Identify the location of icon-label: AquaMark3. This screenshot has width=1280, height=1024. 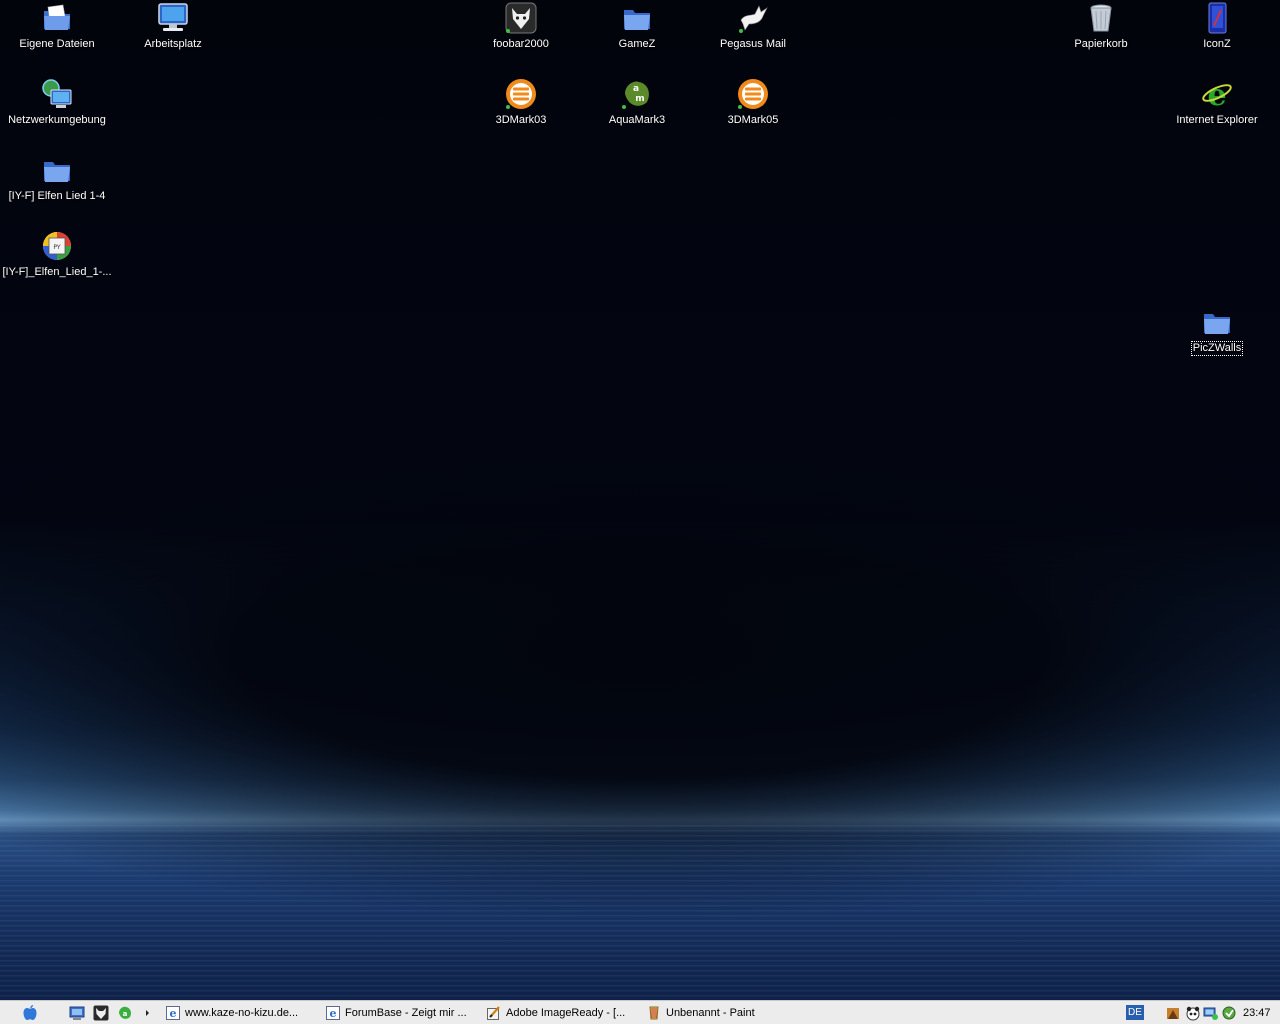
(637, 120).